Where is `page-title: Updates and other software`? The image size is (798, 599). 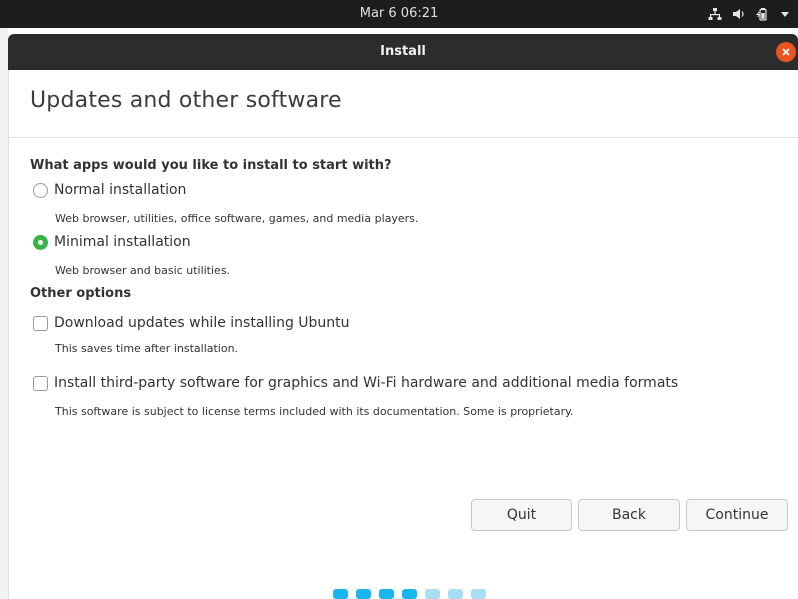
page-title: Updates and other software is located at coordinates (186, 100).